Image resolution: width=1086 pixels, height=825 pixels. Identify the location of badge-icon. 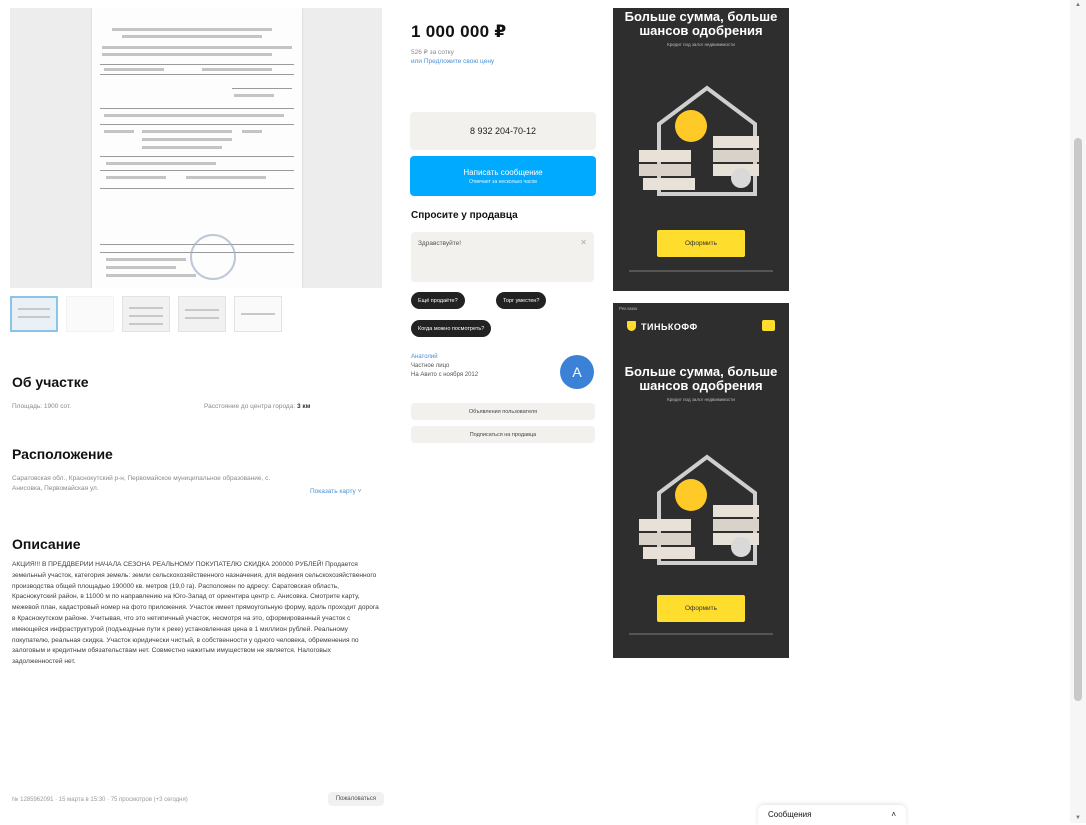
(768, 325).